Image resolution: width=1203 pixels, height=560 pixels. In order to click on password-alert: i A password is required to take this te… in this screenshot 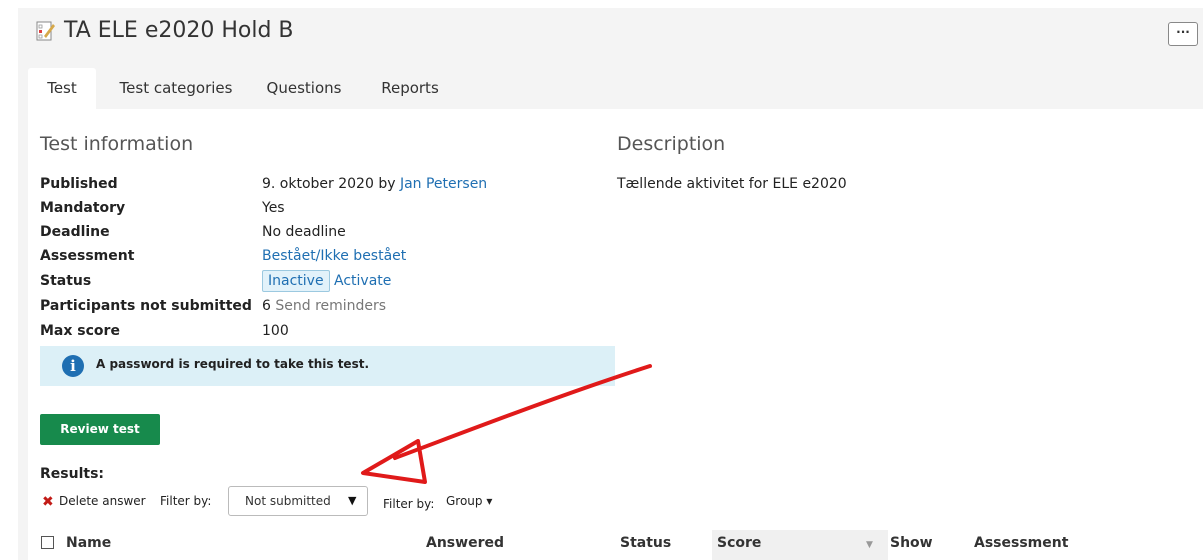, I will do `click(327, 366)`.